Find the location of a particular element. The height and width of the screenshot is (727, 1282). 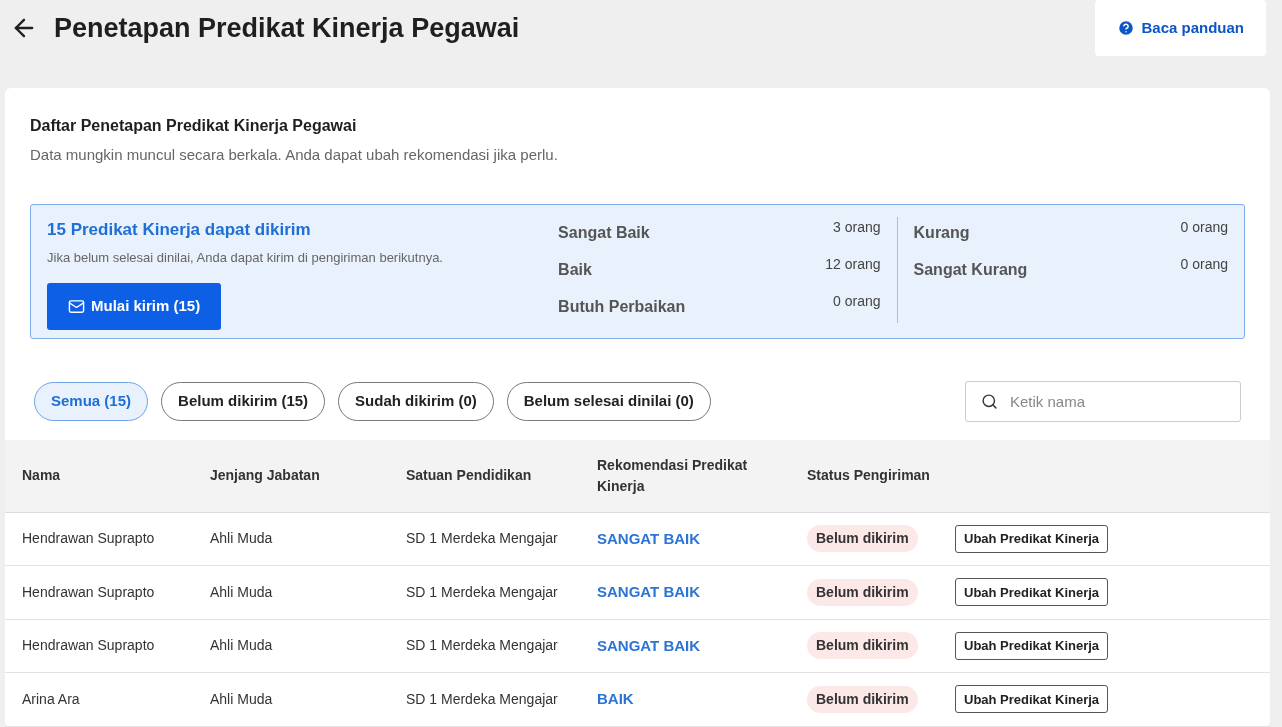

summary-title: 15 Predikat Kinerja dapat dikirim is located at coordinates (179, 229).